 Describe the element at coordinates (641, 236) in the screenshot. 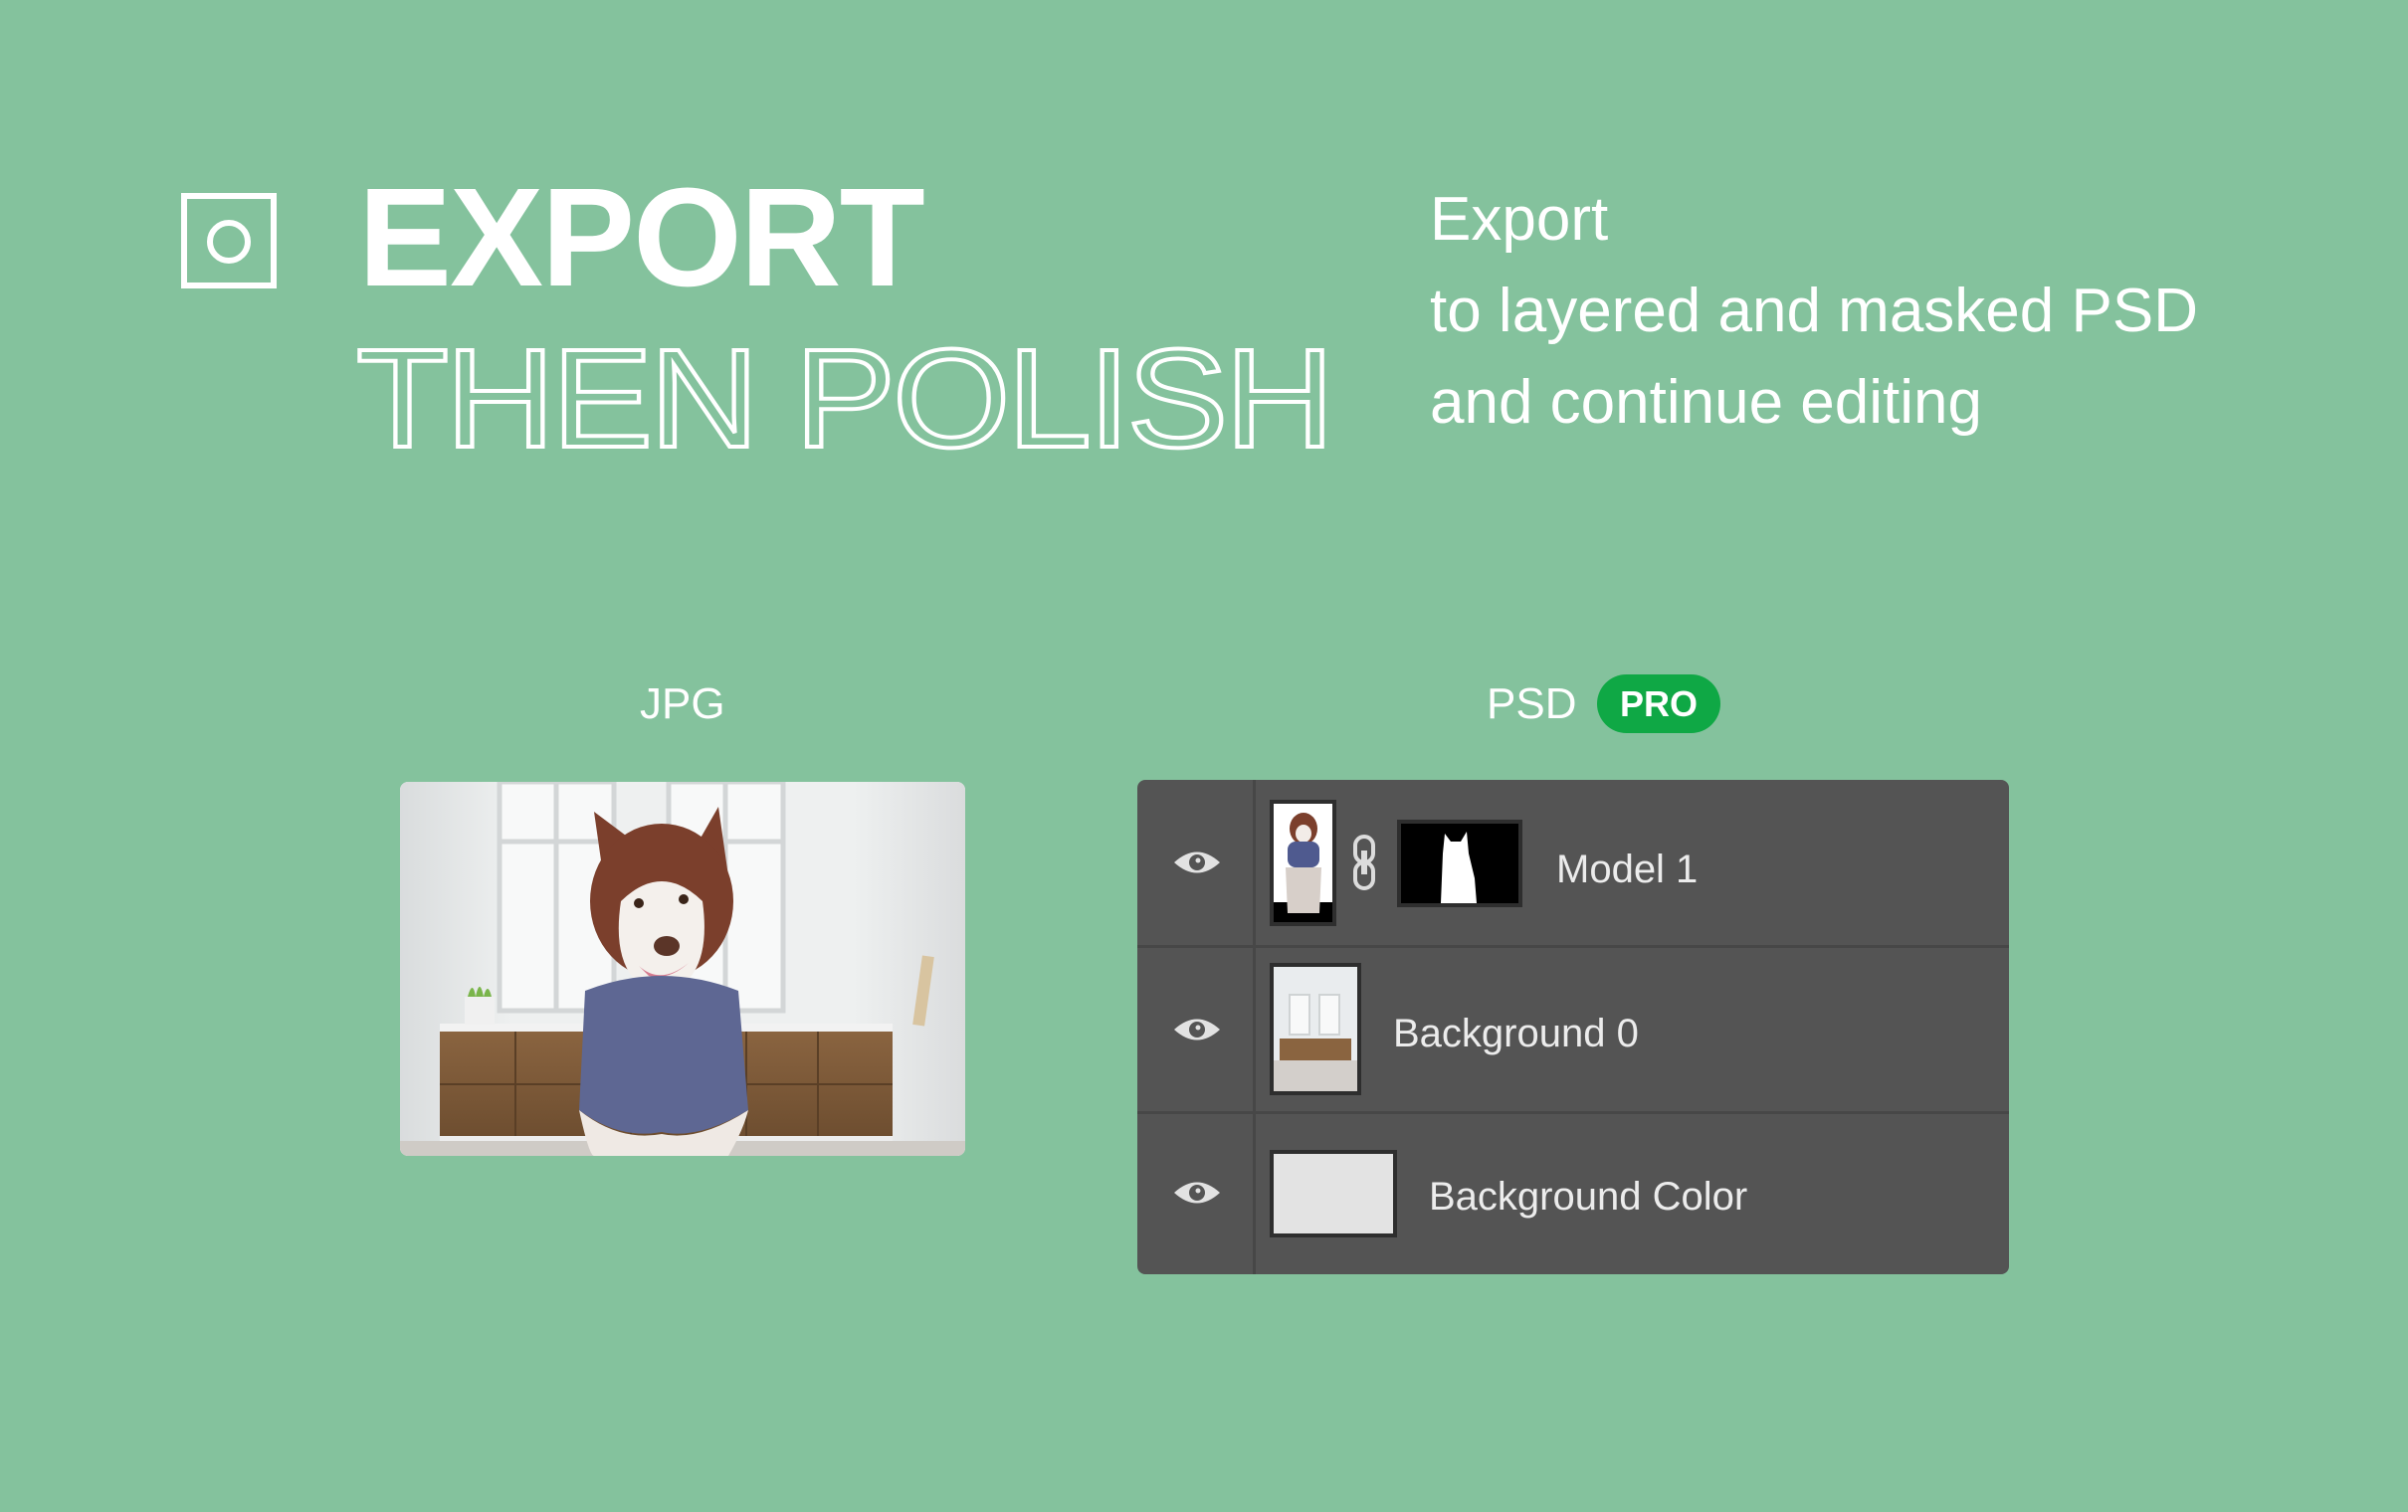

I see `headline-export: EXPORT` at that location.